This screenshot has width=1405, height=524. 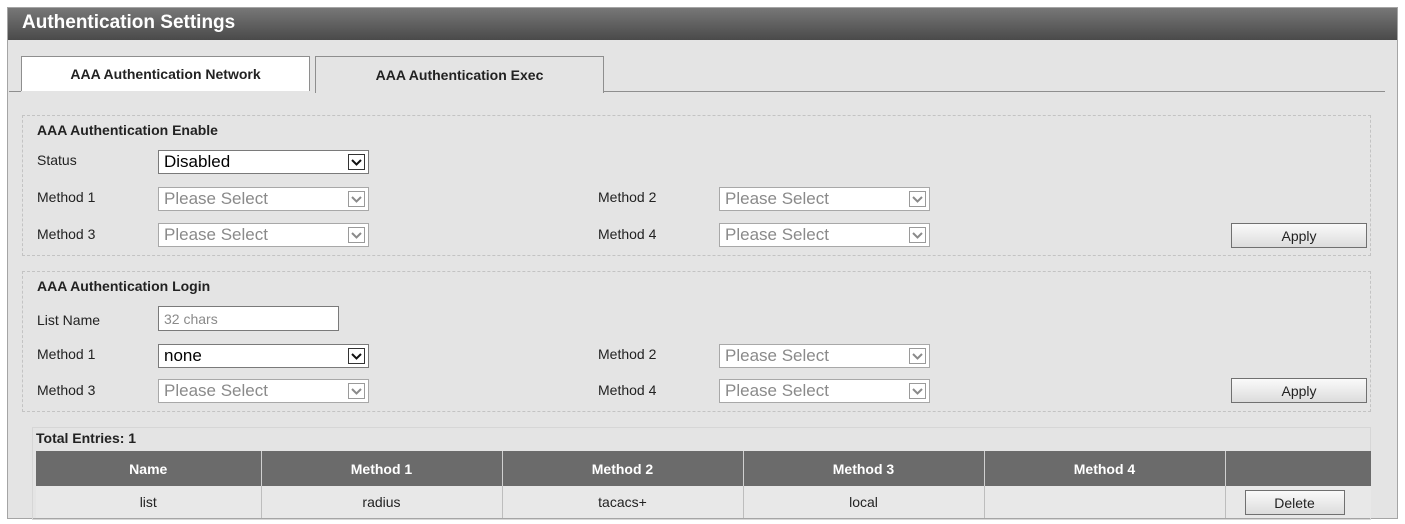 I want to click on column-header-method2: Method 2, so click(x=623, y=468).